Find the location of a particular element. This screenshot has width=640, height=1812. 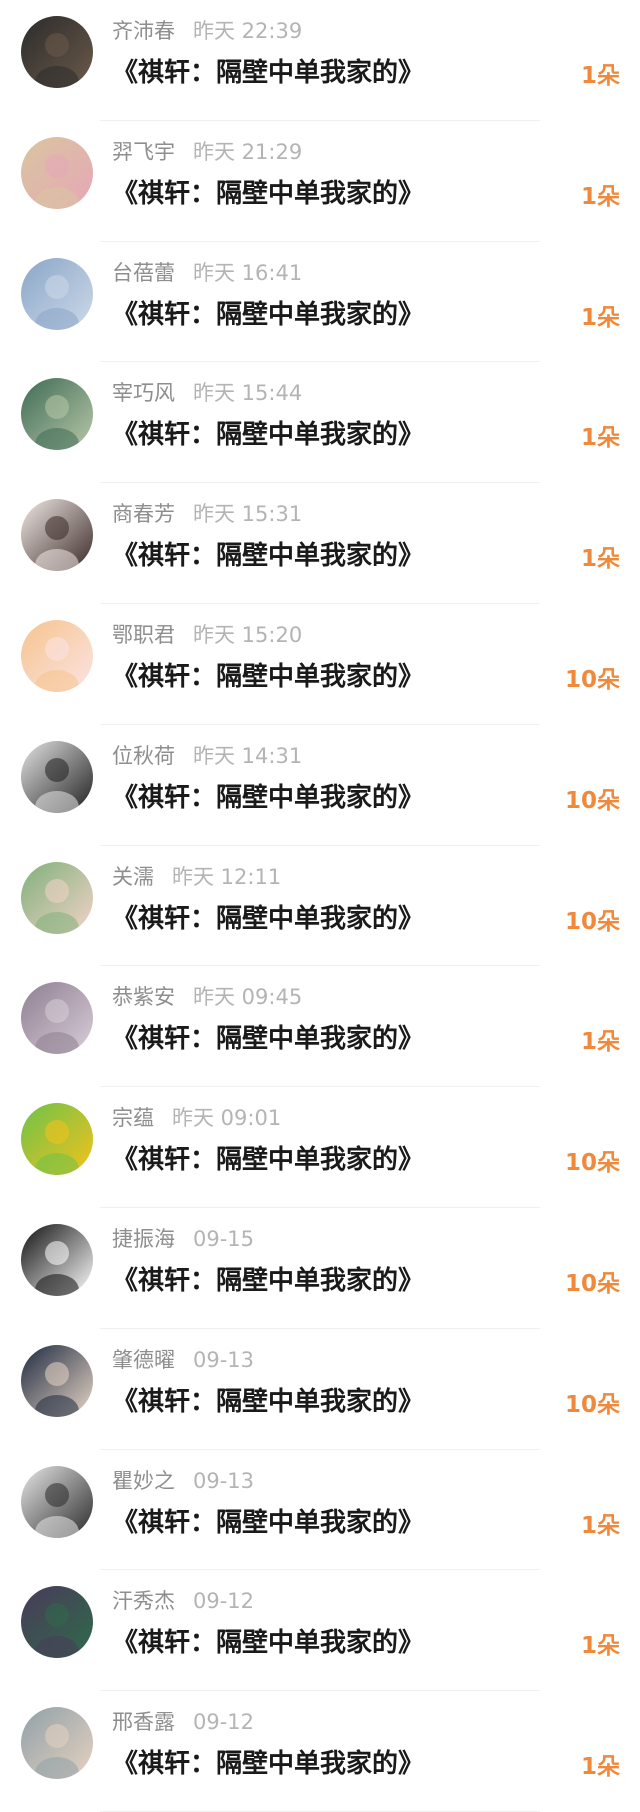

timestamp: 昨天 09:45 is located at coordinates (248, 997).